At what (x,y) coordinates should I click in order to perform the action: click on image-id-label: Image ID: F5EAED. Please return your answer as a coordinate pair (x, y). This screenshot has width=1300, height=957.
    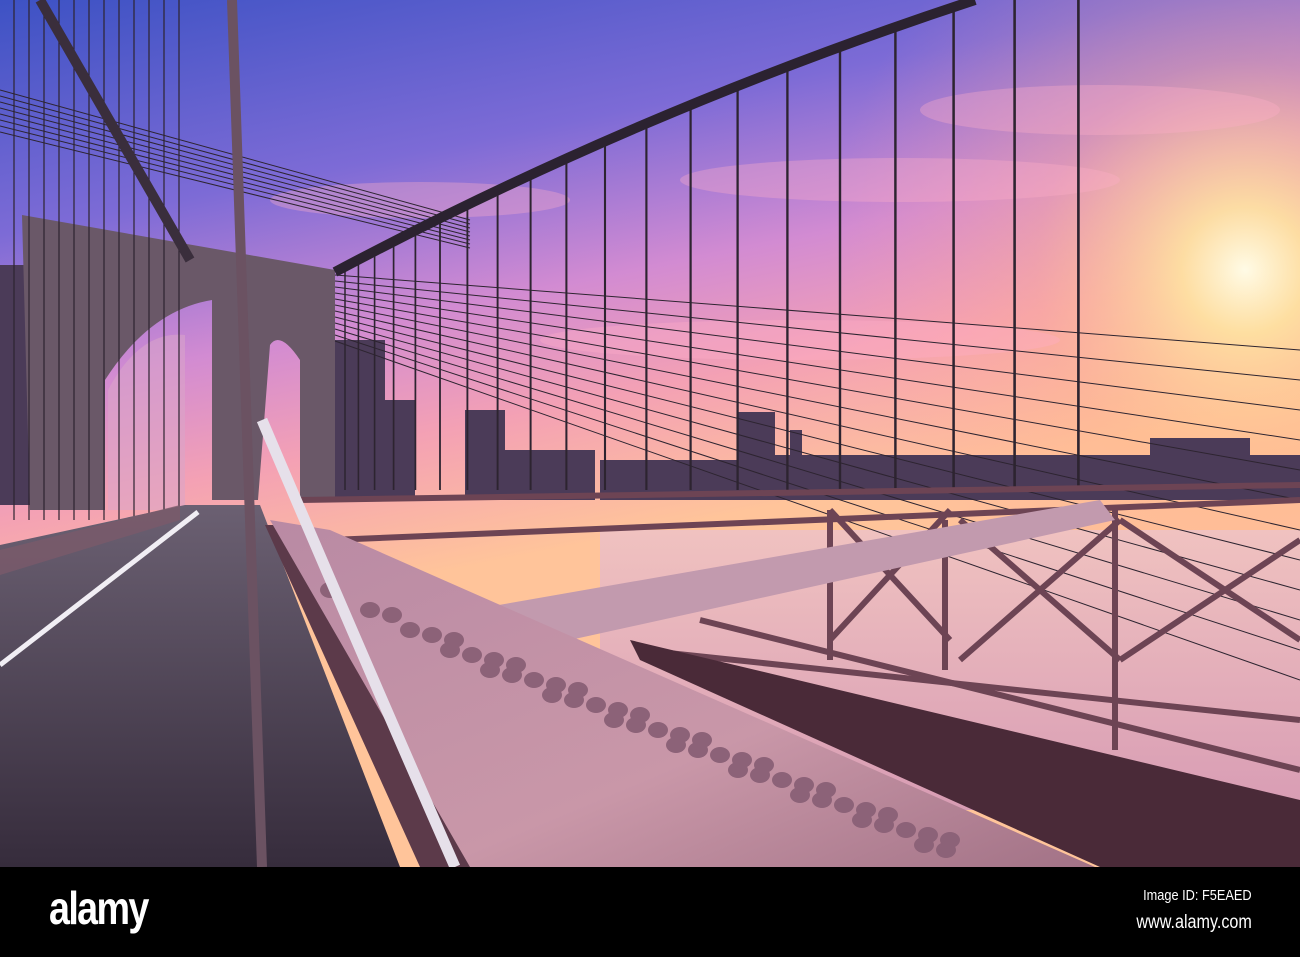
    Looking at the image, I should click on (1197, 895).